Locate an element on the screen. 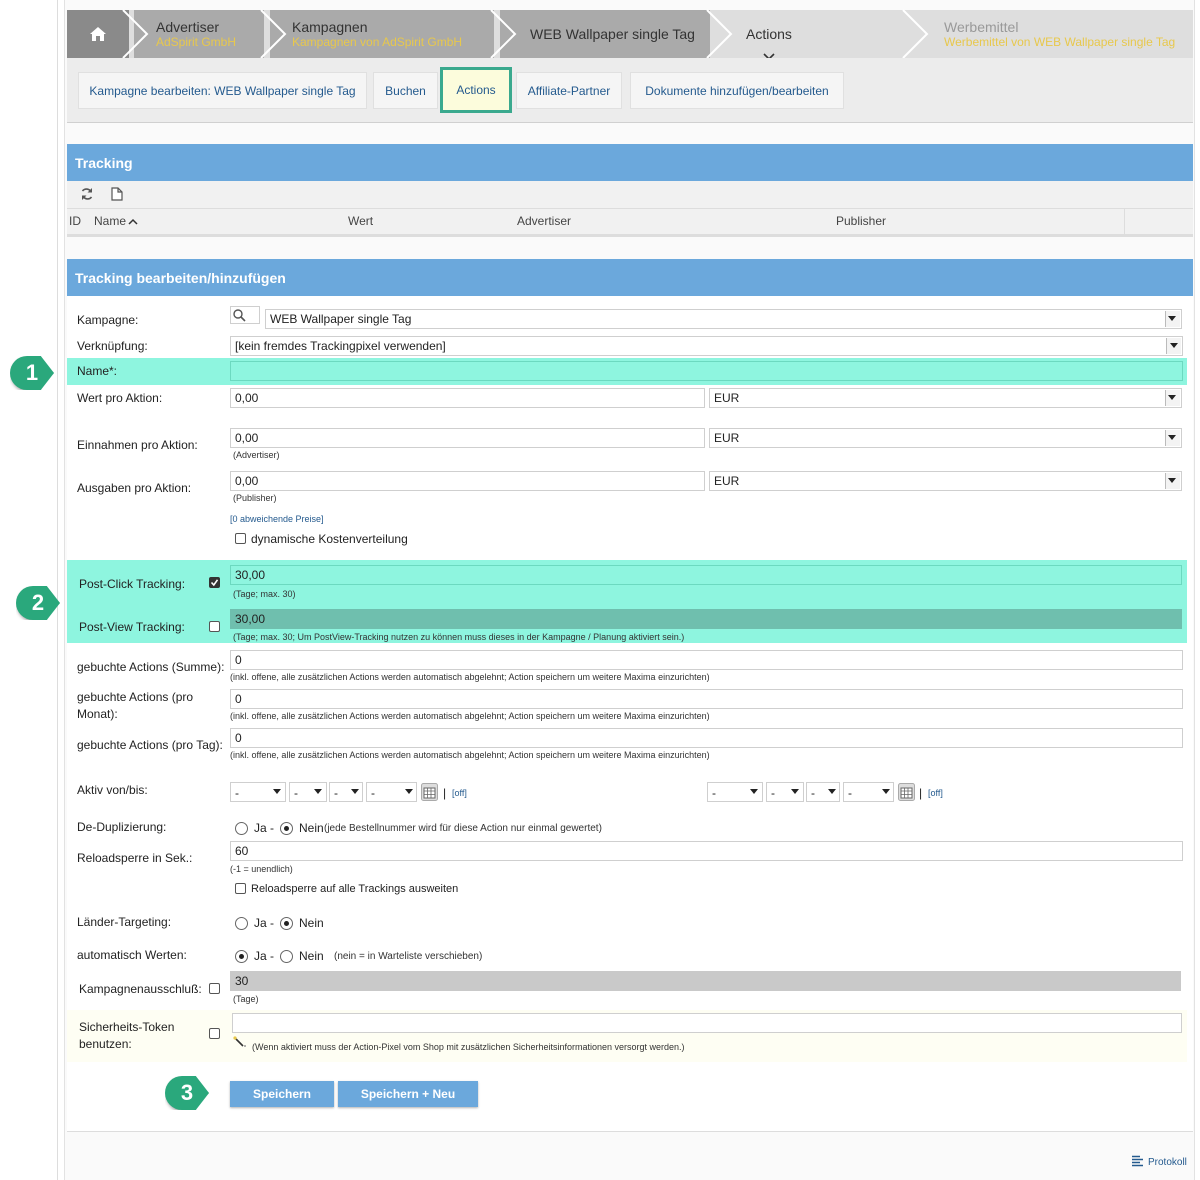 This screenshot has width=1200, height=1180. summe-label: gebuchte Actions (Summe): is located at coordinates (151, 667).